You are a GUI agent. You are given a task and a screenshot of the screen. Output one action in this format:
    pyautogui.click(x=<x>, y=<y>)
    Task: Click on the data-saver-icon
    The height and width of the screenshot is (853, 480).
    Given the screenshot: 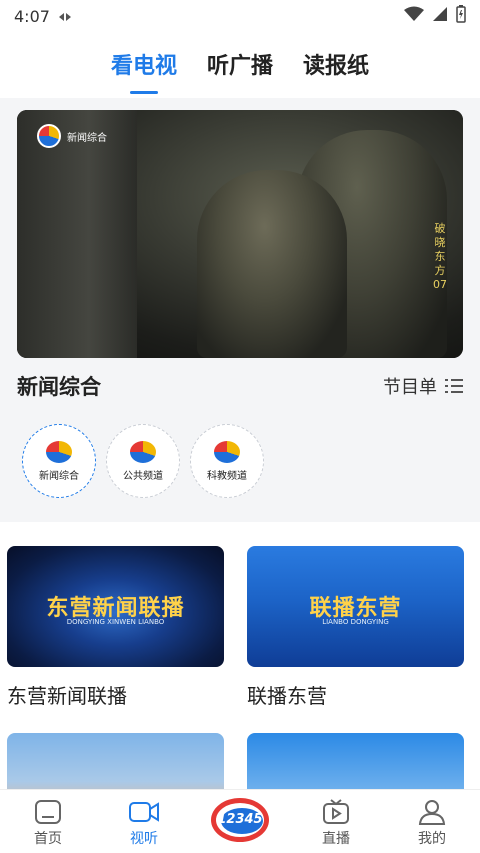 What is the action you would take?
    pyautogui.click(x=65, y=16)
    